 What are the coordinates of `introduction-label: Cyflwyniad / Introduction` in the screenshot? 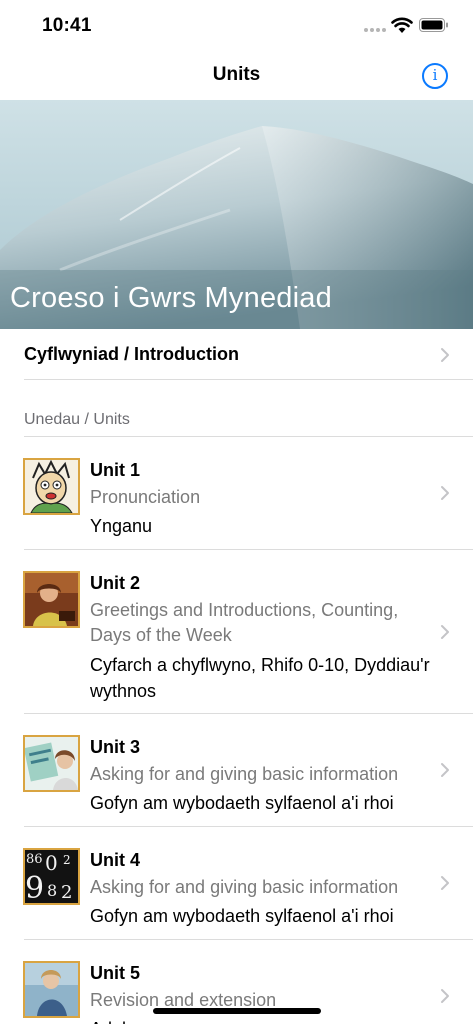 It's located at (131, 354).